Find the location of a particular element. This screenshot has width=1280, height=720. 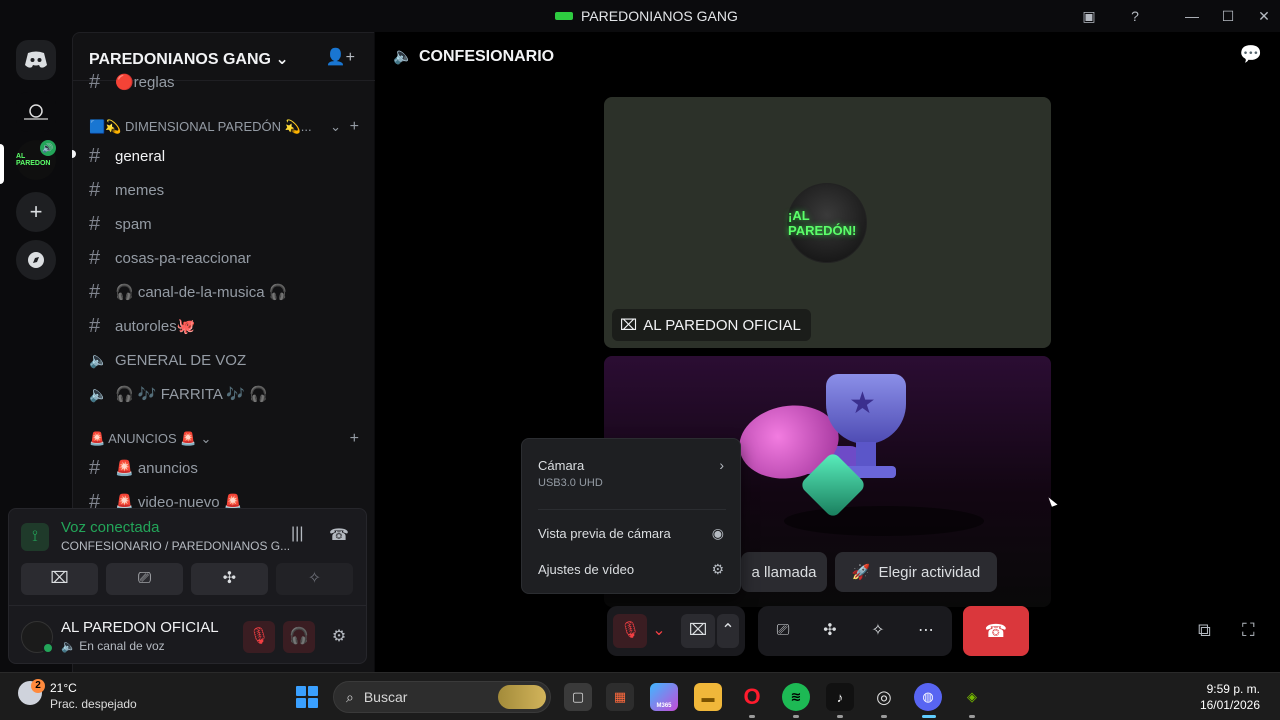

channel-autoroles: # autoroles🐙 is located at coordinates (224, 326).